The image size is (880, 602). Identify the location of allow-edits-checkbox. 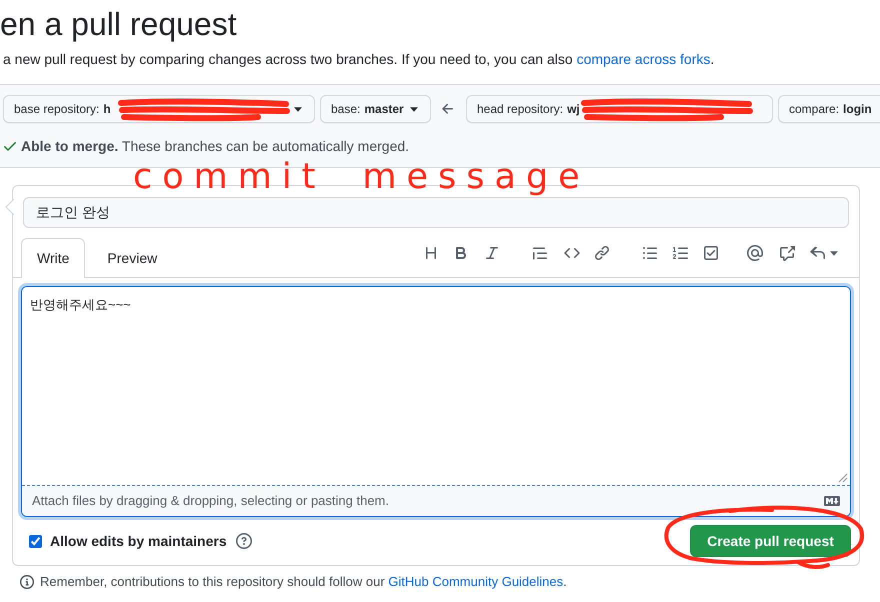
(35, 541).